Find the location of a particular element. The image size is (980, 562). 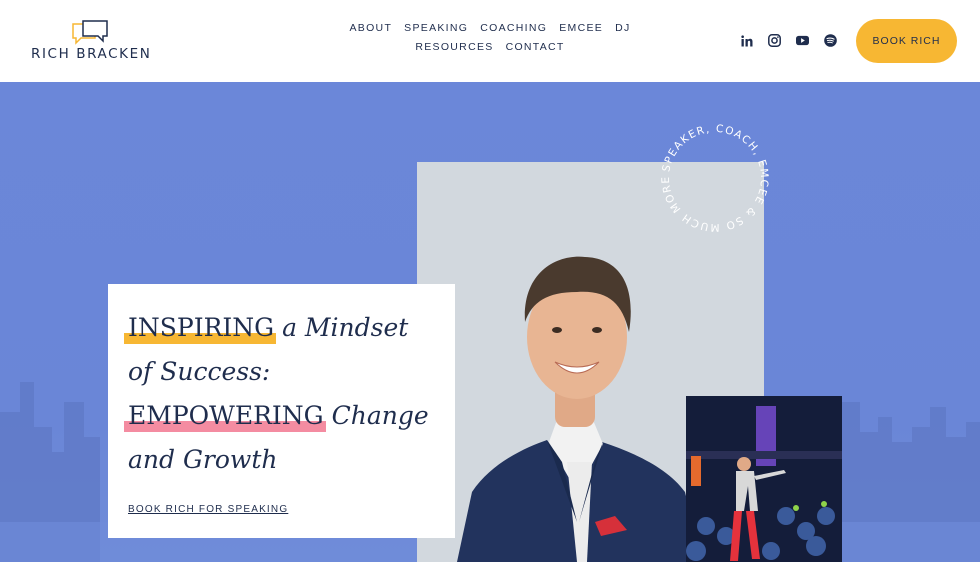

headline-word-empowering: EMPOWERING is located at coordinates (226, 415).